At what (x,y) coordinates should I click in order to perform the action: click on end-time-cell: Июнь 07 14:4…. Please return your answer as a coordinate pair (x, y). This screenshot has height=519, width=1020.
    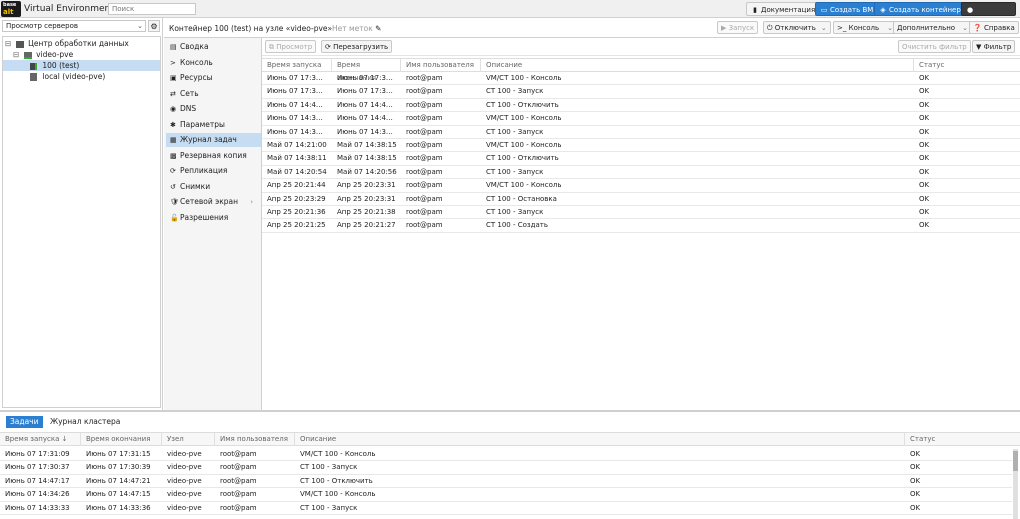
    Looking at the image, I should click on (365, 118).